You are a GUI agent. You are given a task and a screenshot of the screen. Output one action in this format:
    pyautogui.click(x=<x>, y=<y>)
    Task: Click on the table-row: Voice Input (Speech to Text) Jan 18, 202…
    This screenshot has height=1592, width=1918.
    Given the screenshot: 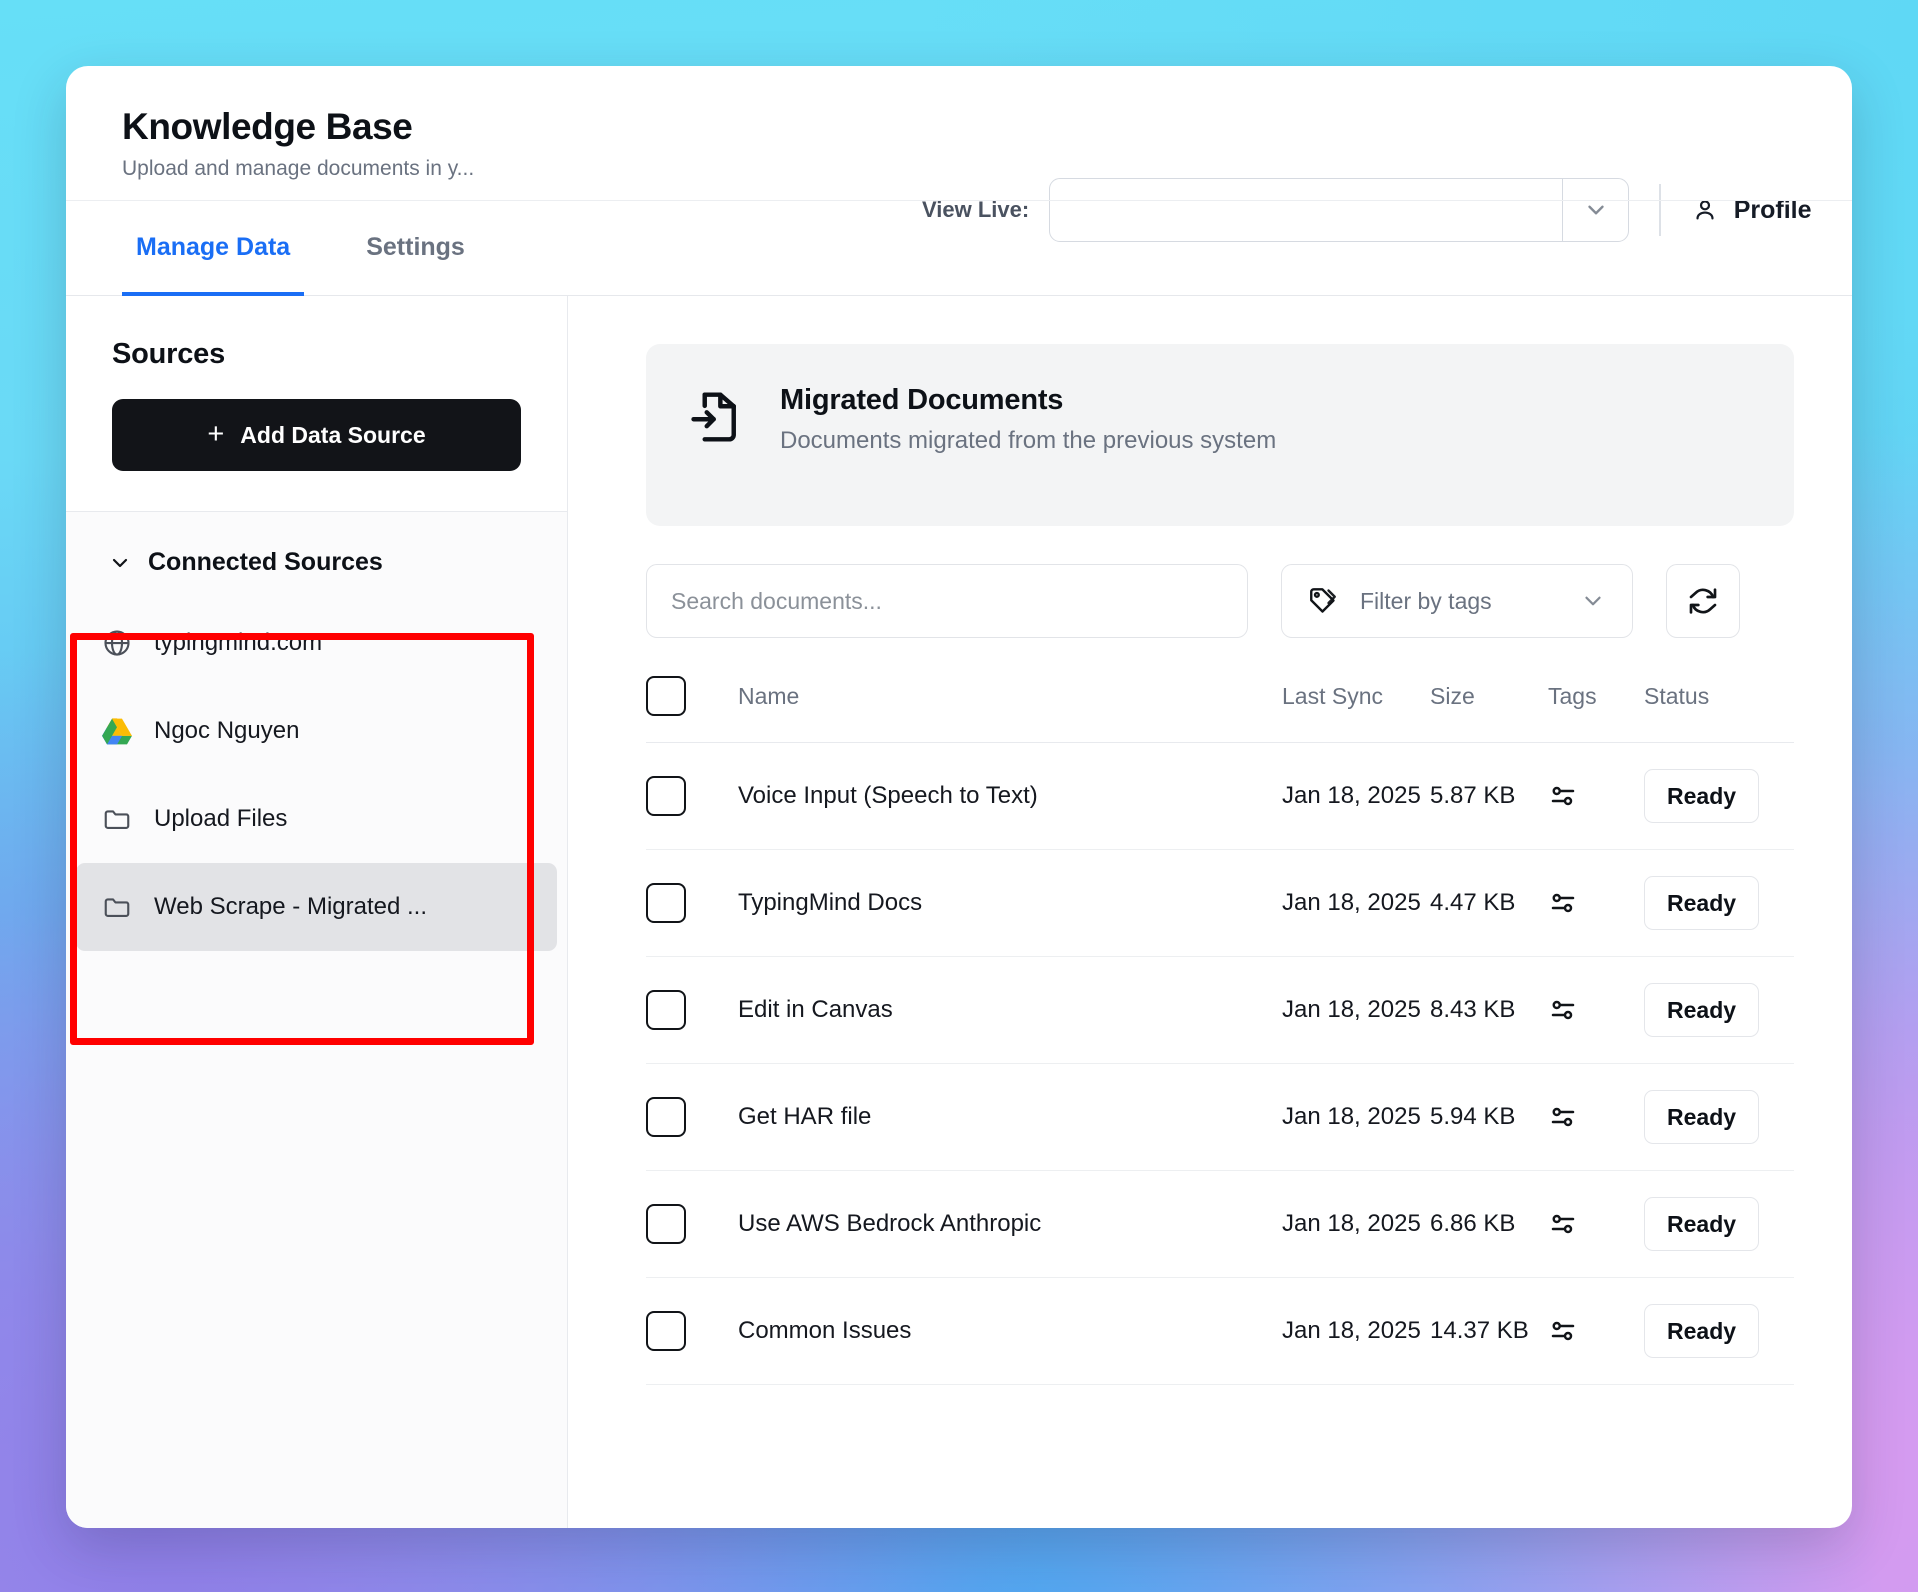 What is the action you would take?
    pyautogui.click(x=1220, y=796)
    